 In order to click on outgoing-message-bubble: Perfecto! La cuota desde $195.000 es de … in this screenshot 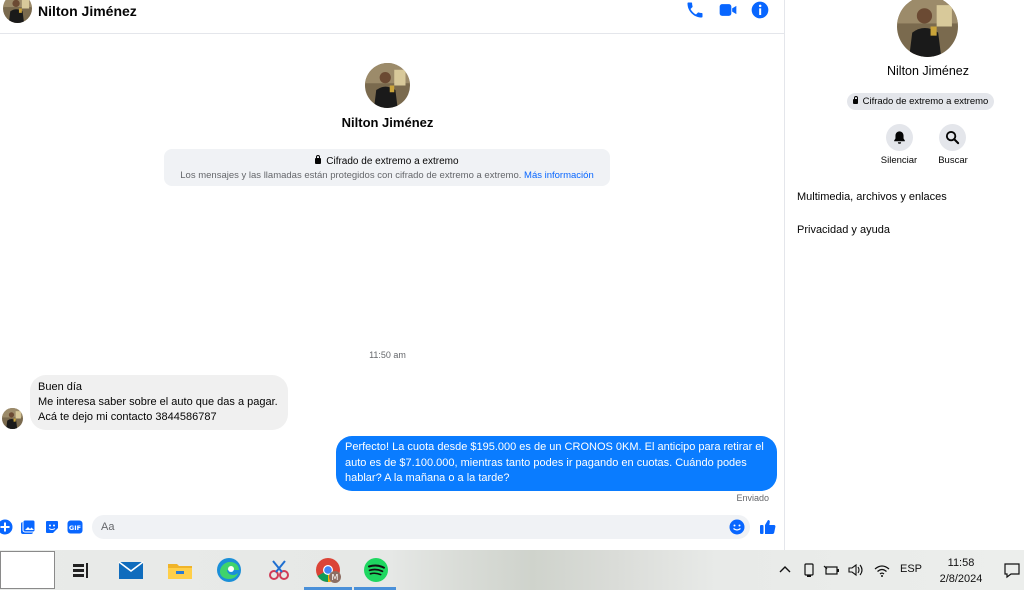, I will do `click(556, 463)`.